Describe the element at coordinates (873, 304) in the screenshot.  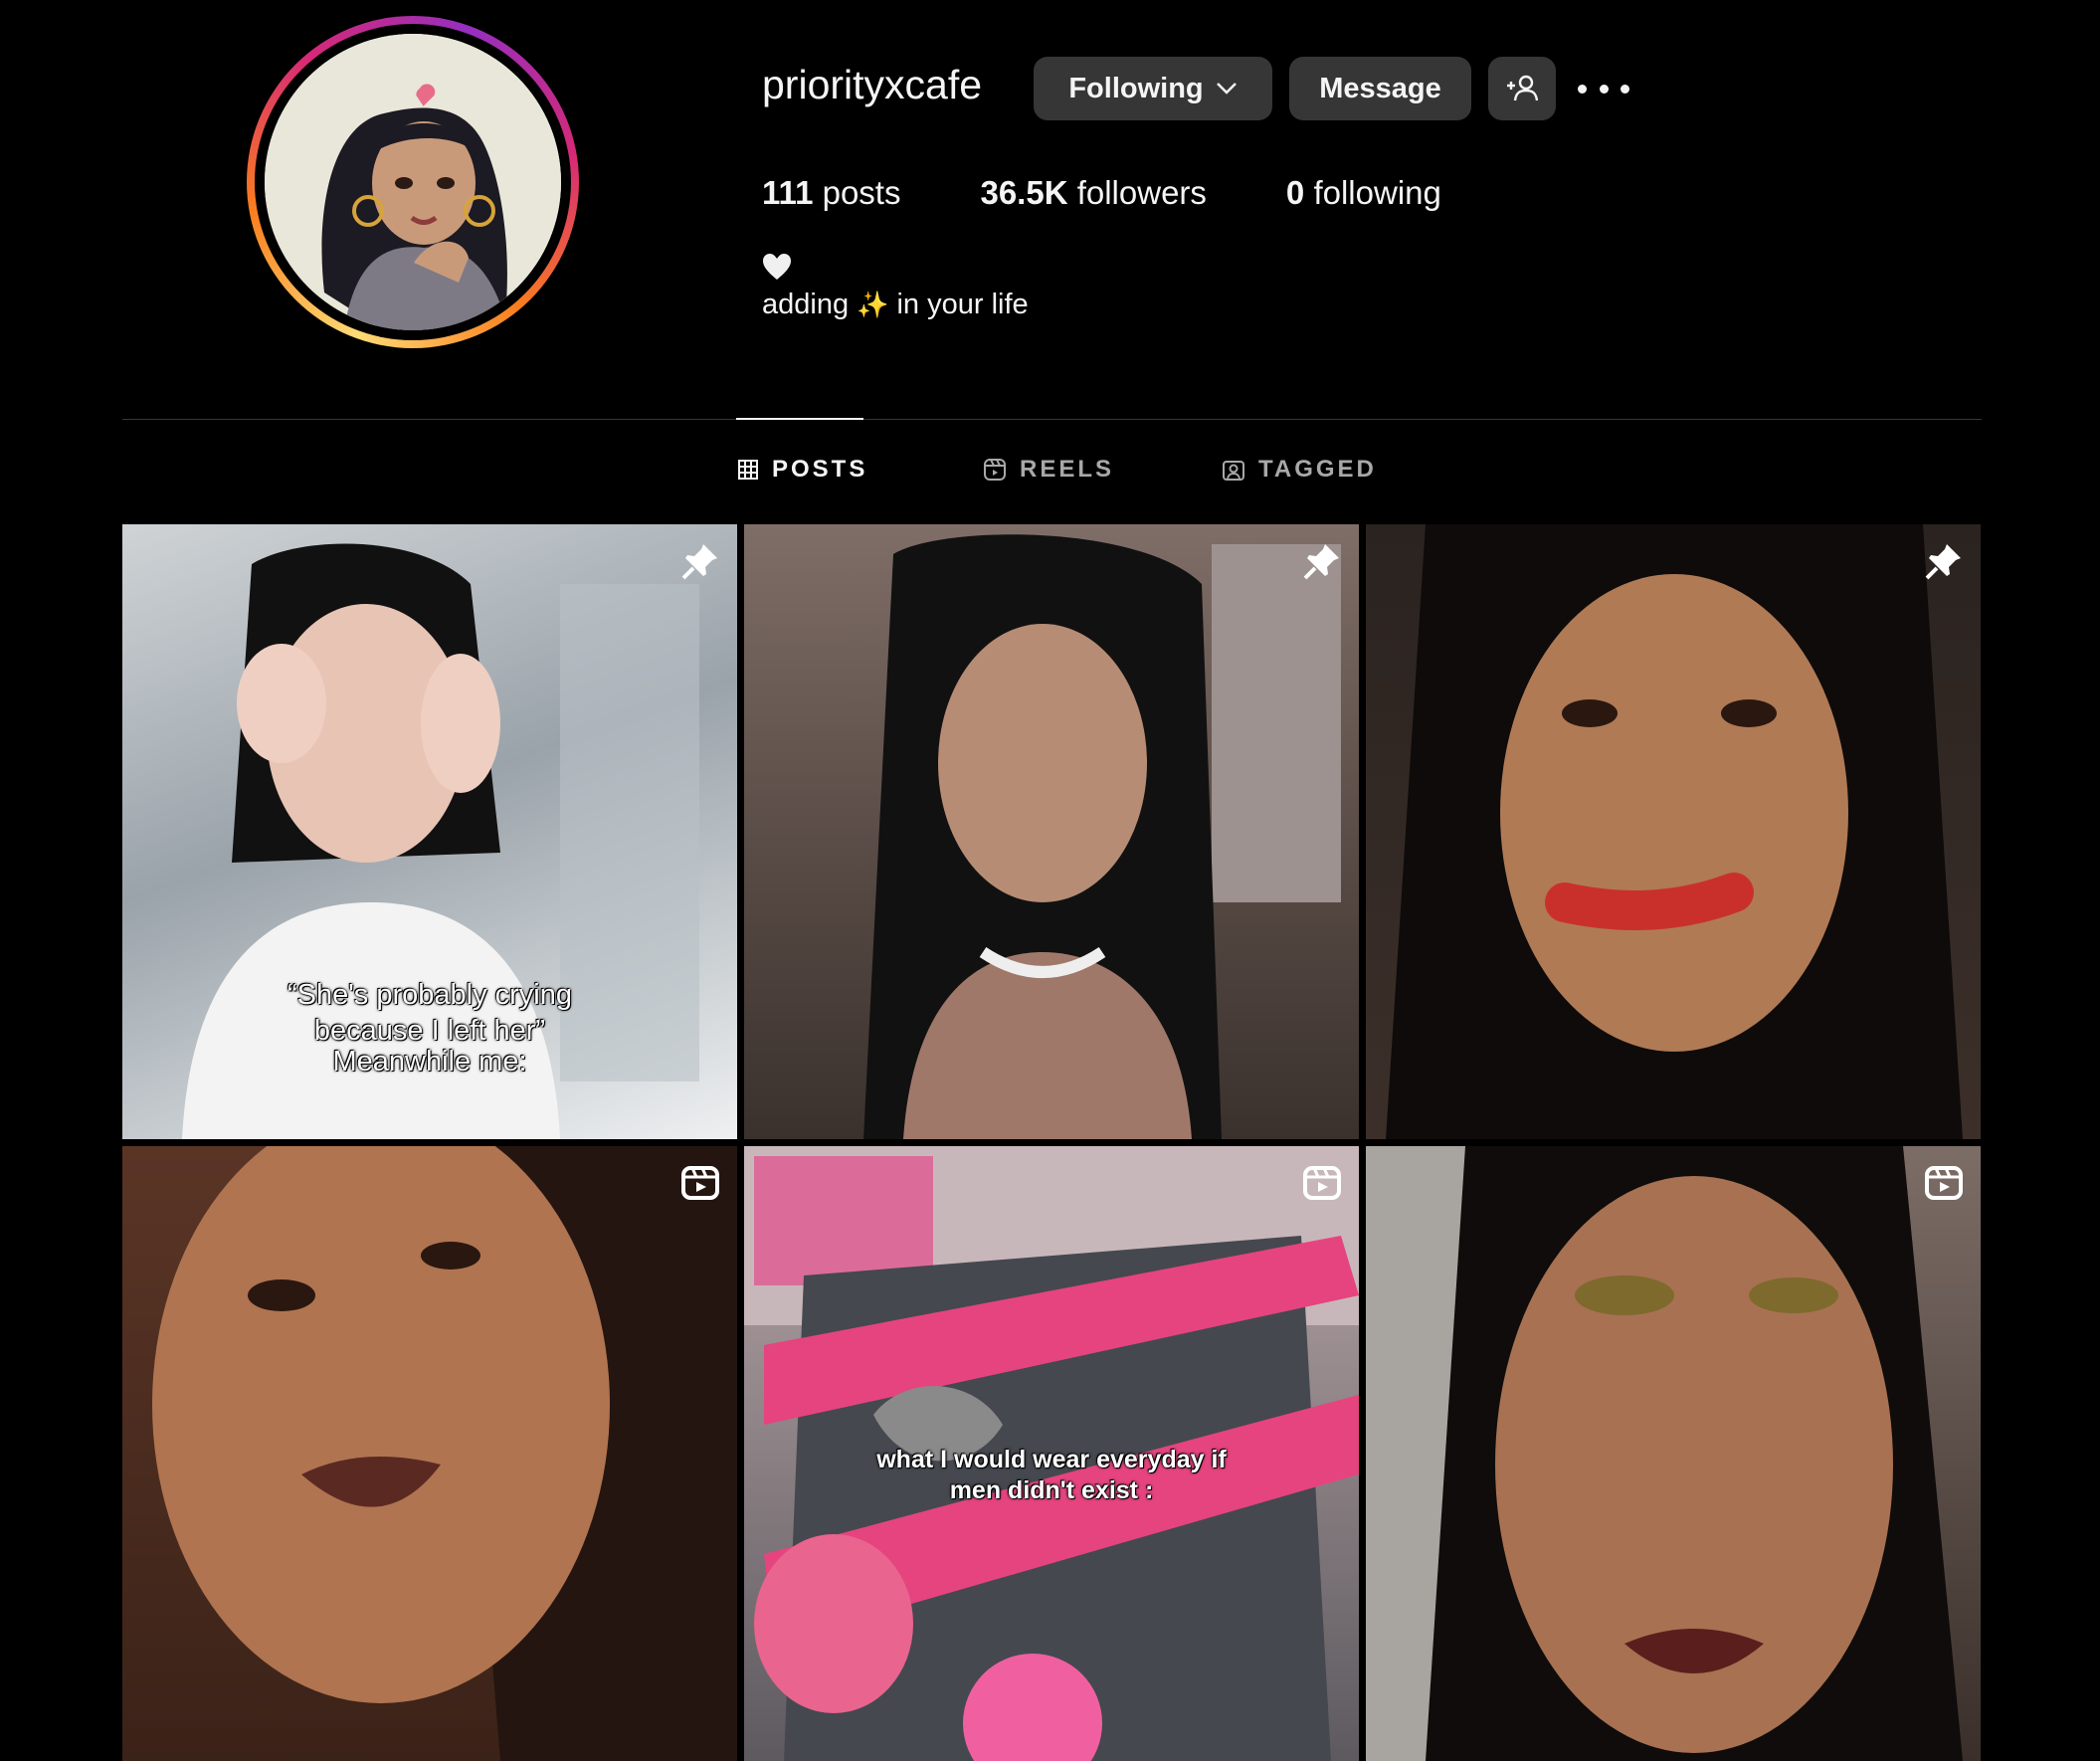
I see `sparkles-icon: ✨` at that location.